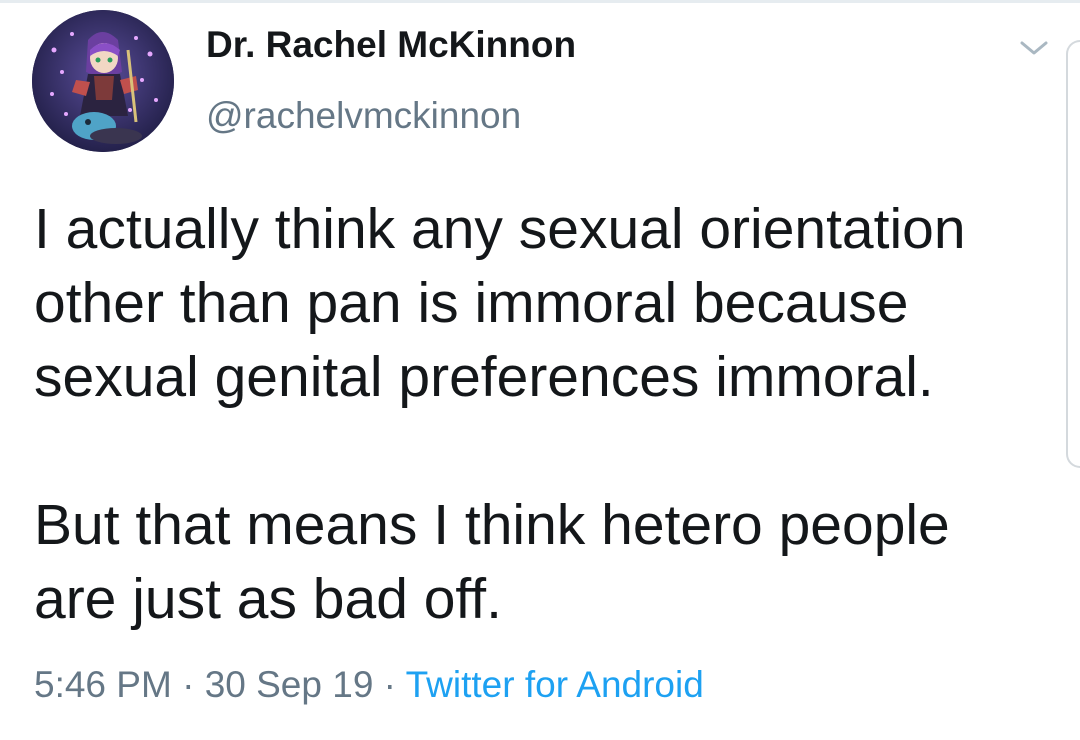 This screenshot has width=1080, height=740. I want to click on tweet-line: are just as bad off., so click(268, 599).